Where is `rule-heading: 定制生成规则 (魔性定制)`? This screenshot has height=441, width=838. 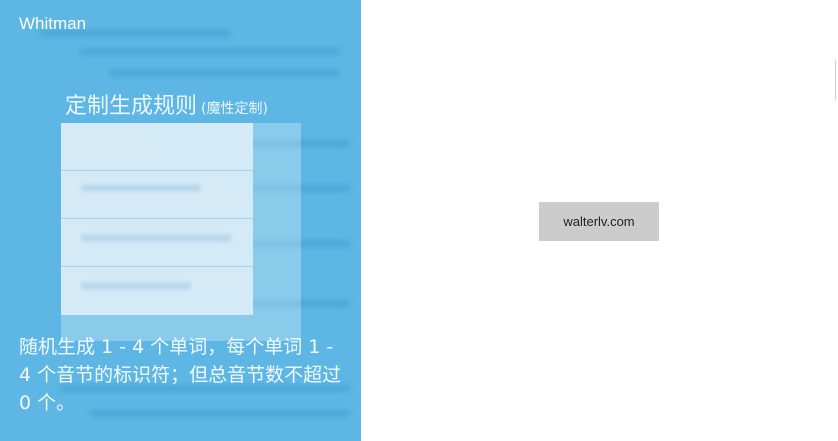
rule-heading: 定制生成规则 (魔性定制) is located at coordinates (166, 104).